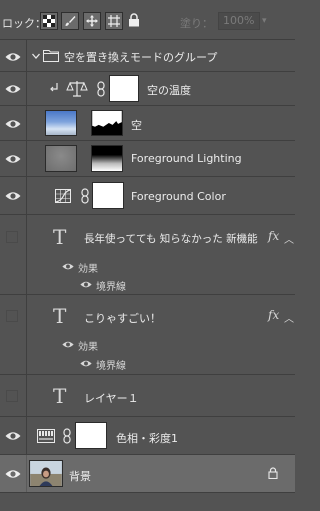 The width and height of the screenshot is (320, 511). I want to click on layer-name: 背景, so click(80, 476).